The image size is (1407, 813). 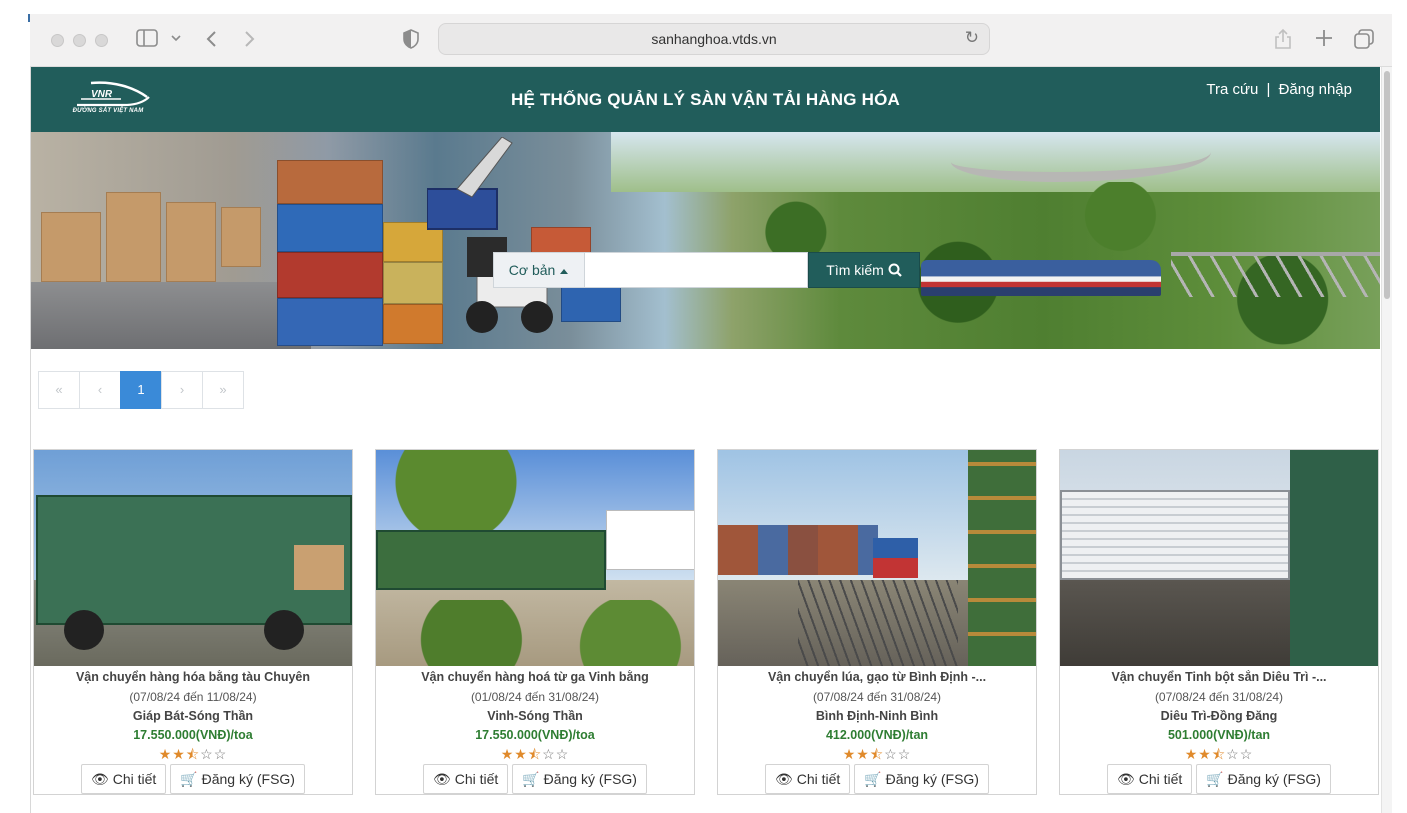 What do you see at coordinates (223, 390) in the screenshot?
I see `pagination-last: »` at bounding box center [223, 390].